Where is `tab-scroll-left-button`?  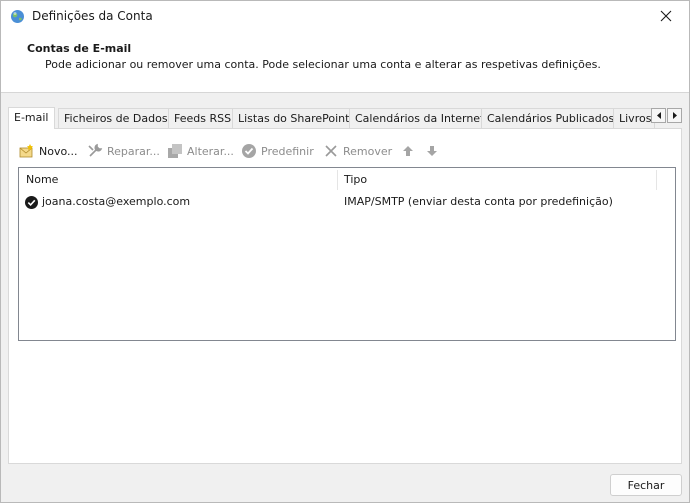
tab-scroll-left-button is located at coordinates (658, 115).